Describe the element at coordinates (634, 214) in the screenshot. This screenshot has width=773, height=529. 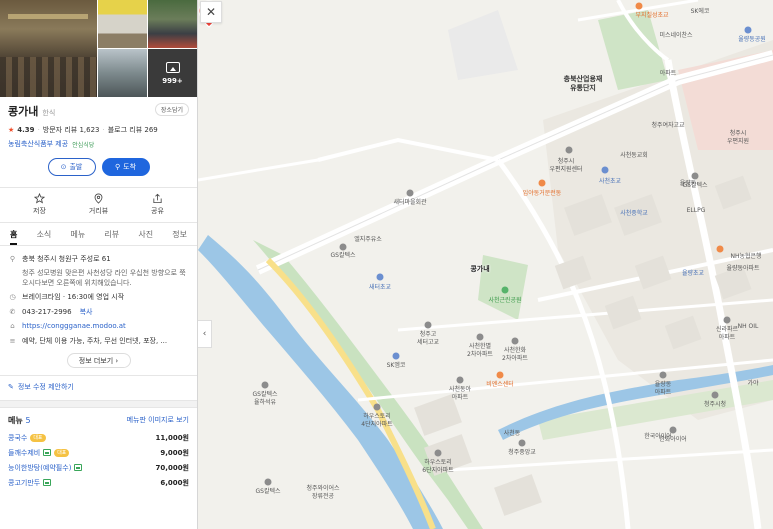
I see `map-label: 사천중학교` at that location.